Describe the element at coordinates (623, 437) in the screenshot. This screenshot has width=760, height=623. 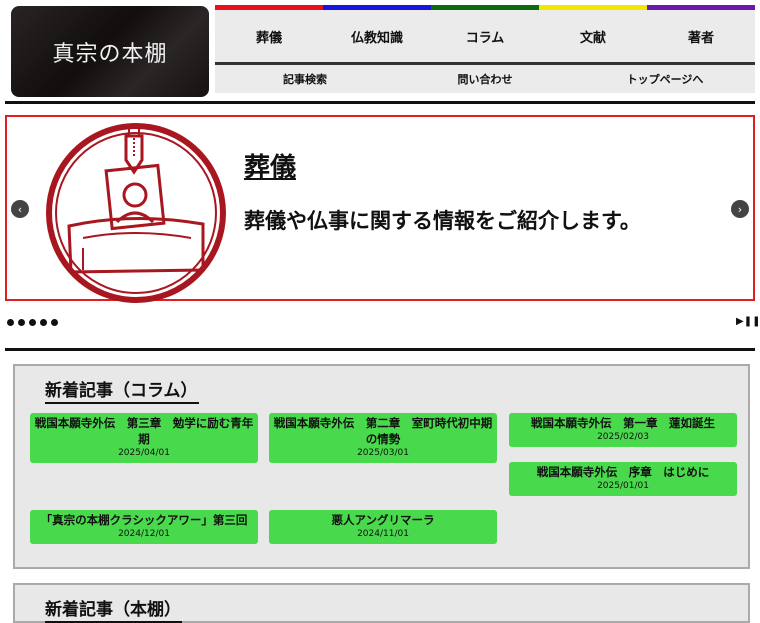
I see `article-date: 2025/02/03` at that location.